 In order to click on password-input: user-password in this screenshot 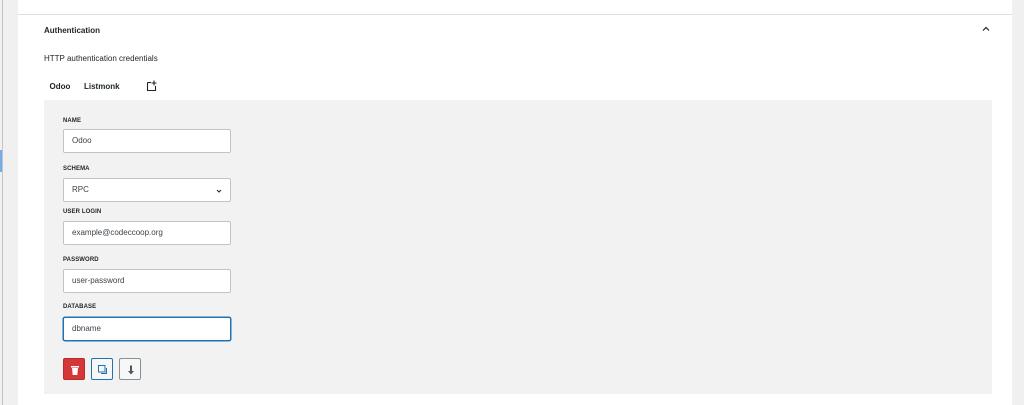, I will do `click(147, 281)`.